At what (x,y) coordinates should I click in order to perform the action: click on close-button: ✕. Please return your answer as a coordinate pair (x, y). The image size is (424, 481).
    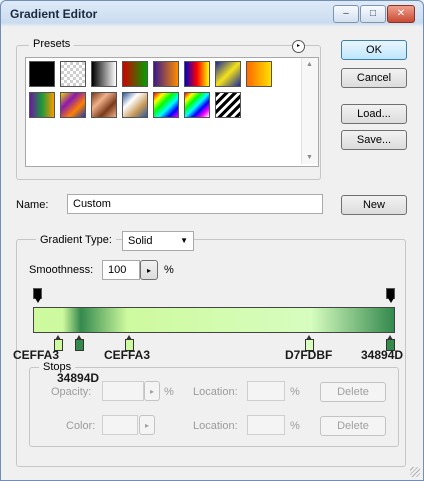
    Looking at the image, I should click on (401, 14).